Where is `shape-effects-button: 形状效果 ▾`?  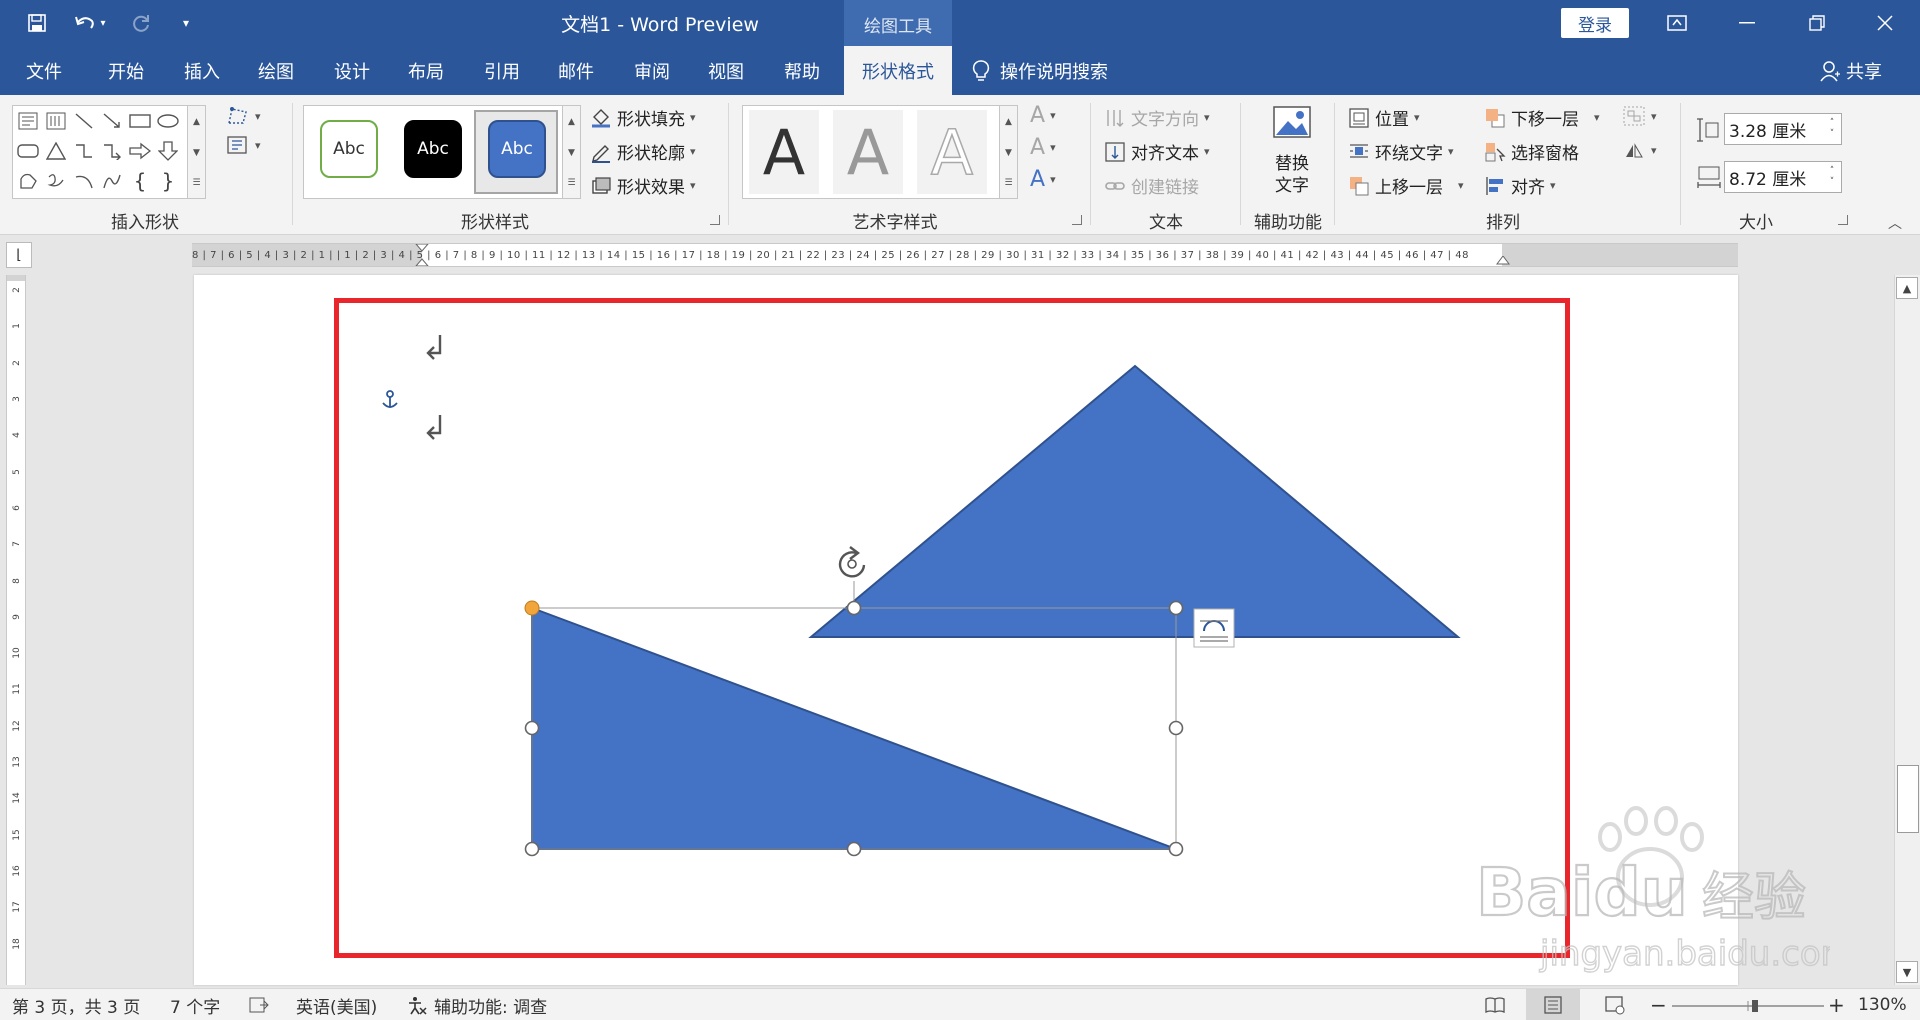 shape-effects-button: 形状效果 ▾ is located at coordinates (643, 185).